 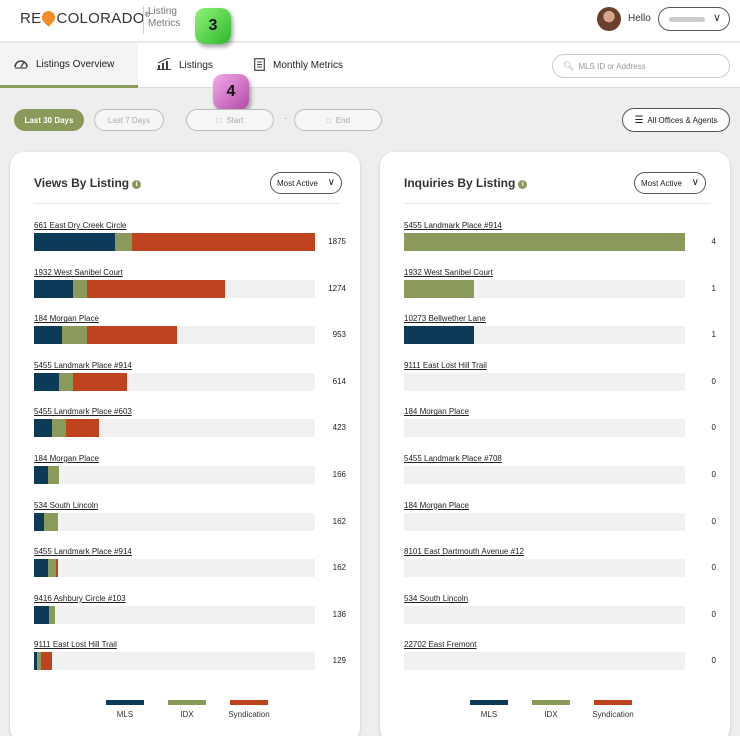 What do you see at coordinates (339, 335) in the screenshot?
I see `listing-total-value: 953` at bounding box center [339, 335].